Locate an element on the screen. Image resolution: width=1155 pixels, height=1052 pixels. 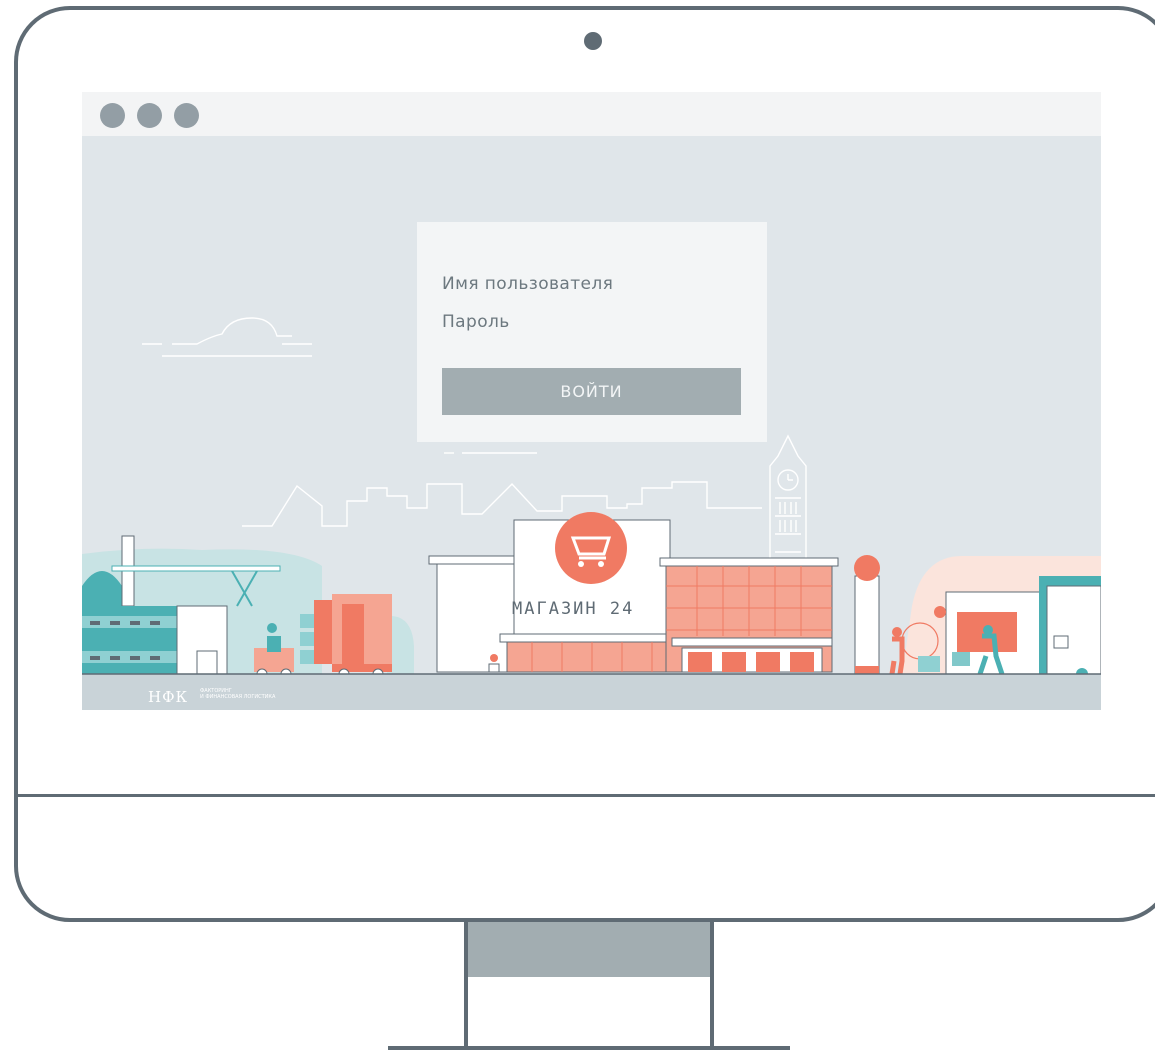
webcam-icon is located at coordinates (593, 41).